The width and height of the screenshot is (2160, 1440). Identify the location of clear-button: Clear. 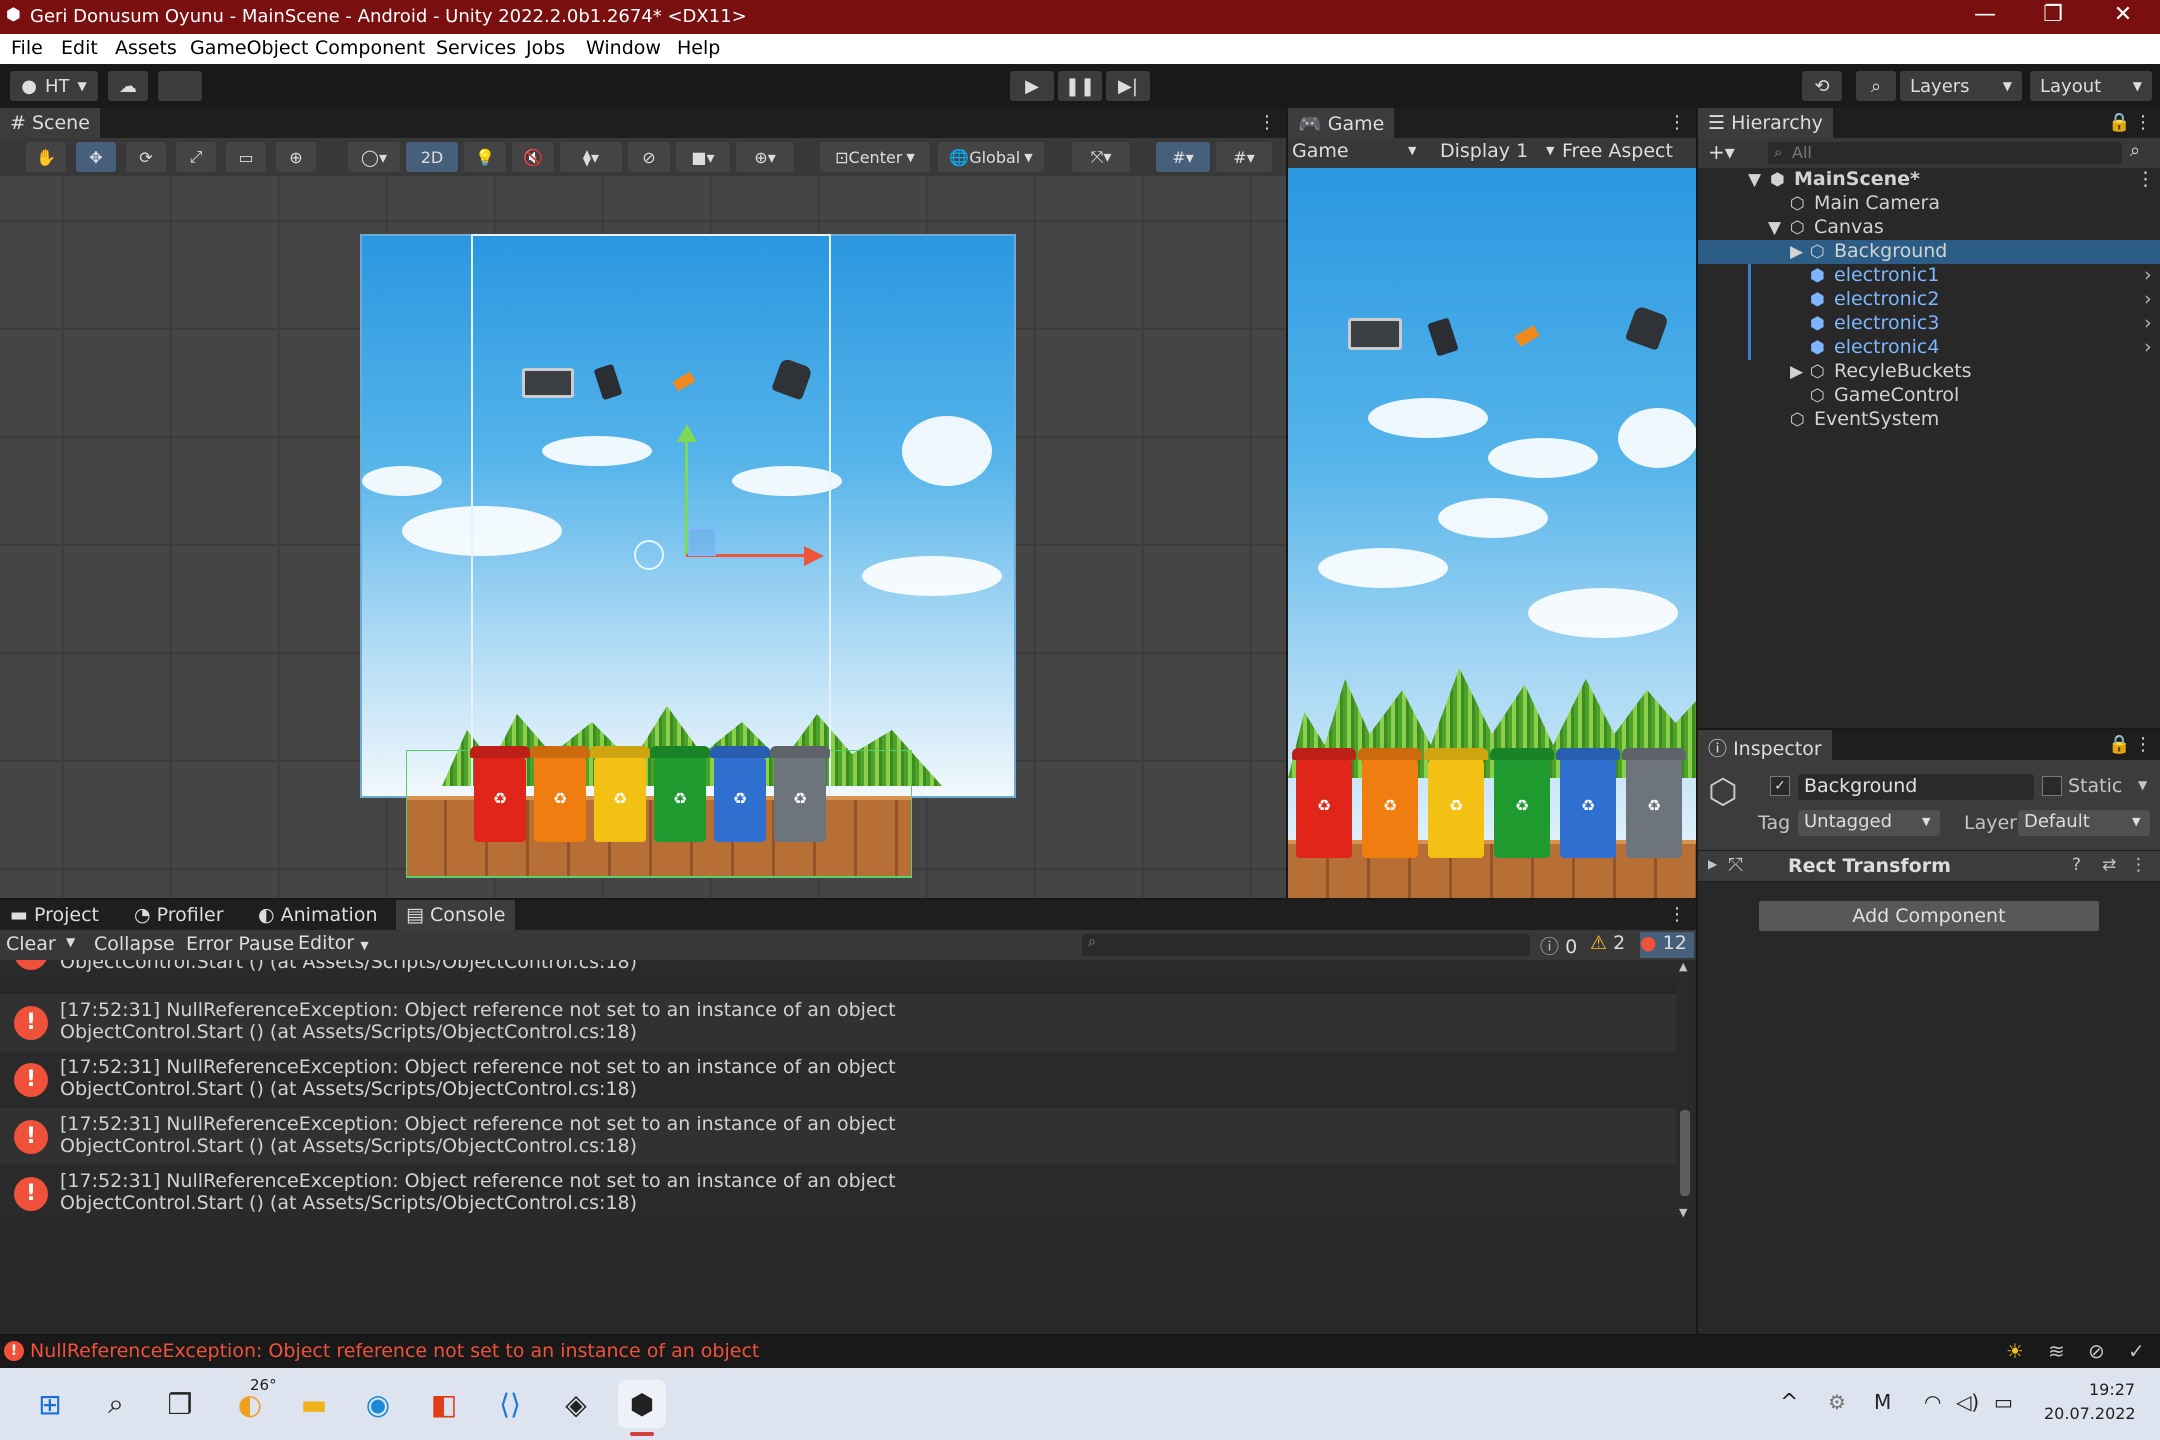
(31, 944).